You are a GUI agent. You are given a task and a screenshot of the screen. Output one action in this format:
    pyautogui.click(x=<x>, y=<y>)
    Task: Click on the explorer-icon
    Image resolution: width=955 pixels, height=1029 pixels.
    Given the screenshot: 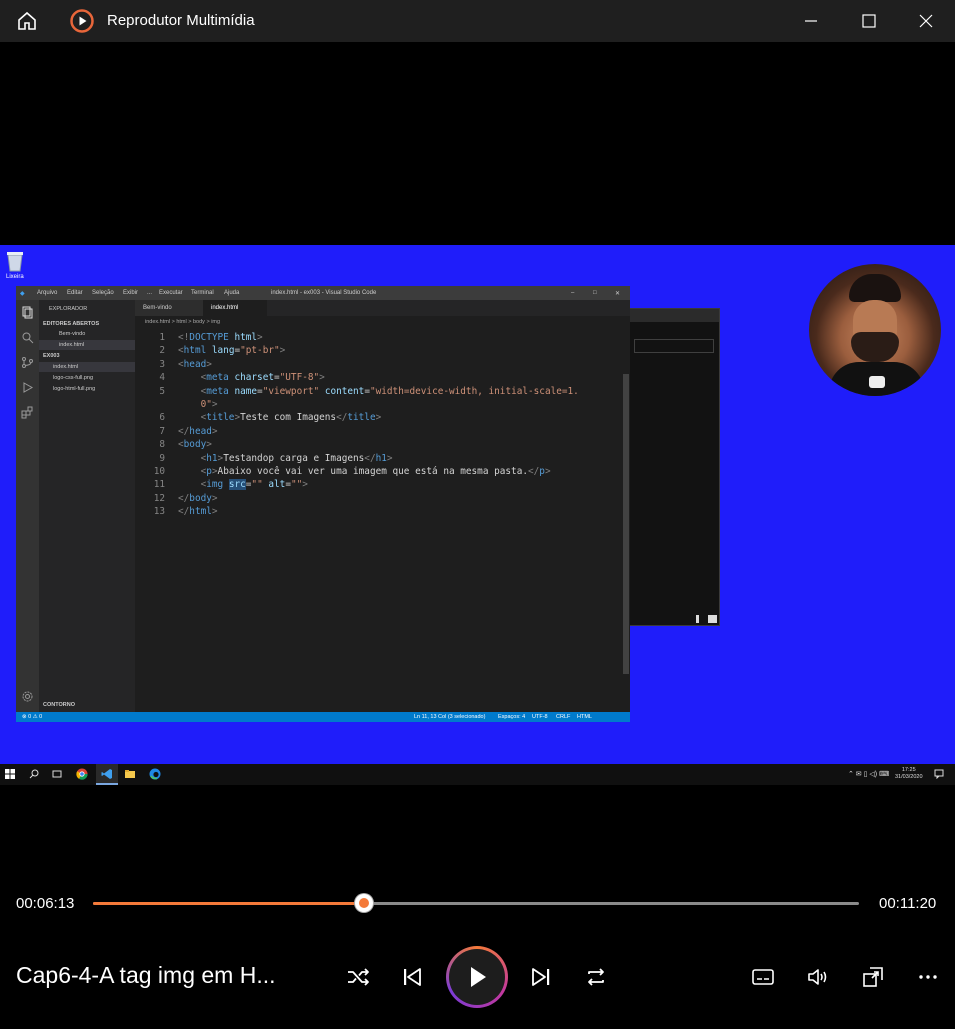 What is the action you would take?
    pyautogui.click(x=27, y=312)
    